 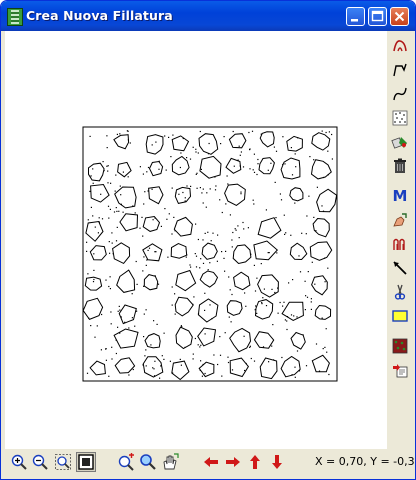 What do you see at coordinates (40, 462) in the screenshot?
I see `zoom-out-button` at bounding box center [40, 462].